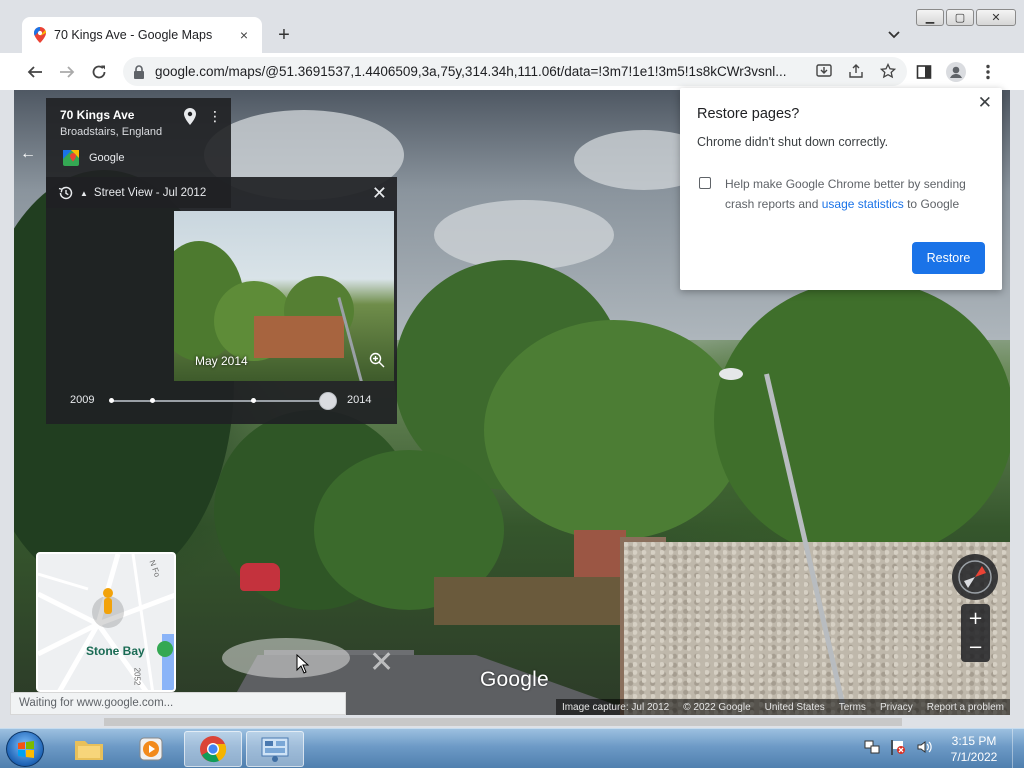 The image size is (1024, 768). I want to click on slider-start-year: 2009, so click(82, 400).